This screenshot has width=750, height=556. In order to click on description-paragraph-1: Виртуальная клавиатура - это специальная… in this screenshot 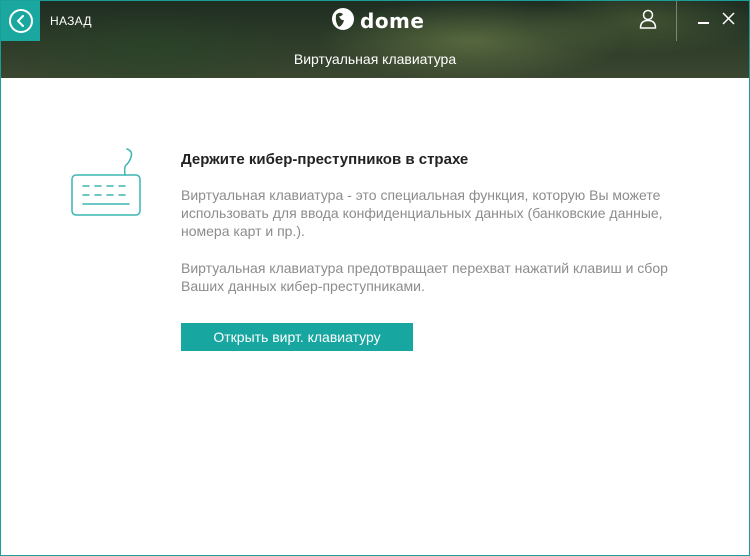, I will do `click(422, 213)`.